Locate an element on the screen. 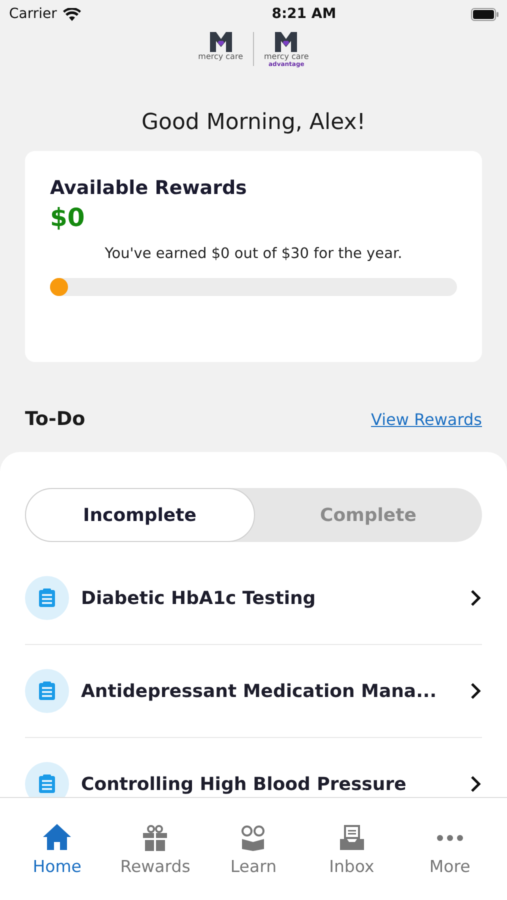 The height and width of the screenshot is (900, 507). tab-bar-item: More is located at coordinates (449, 848).